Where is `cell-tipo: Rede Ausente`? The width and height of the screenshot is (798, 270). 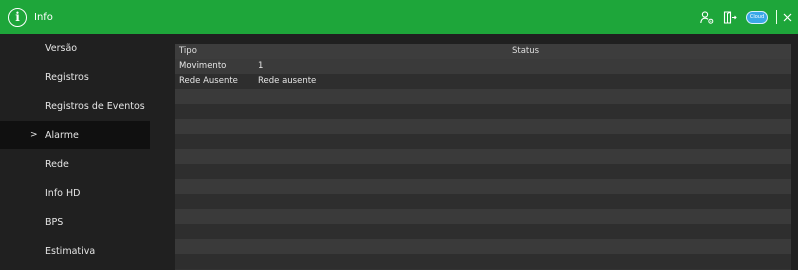 cell-tipo: Rede Ausente is located at coordinates (208, 81).